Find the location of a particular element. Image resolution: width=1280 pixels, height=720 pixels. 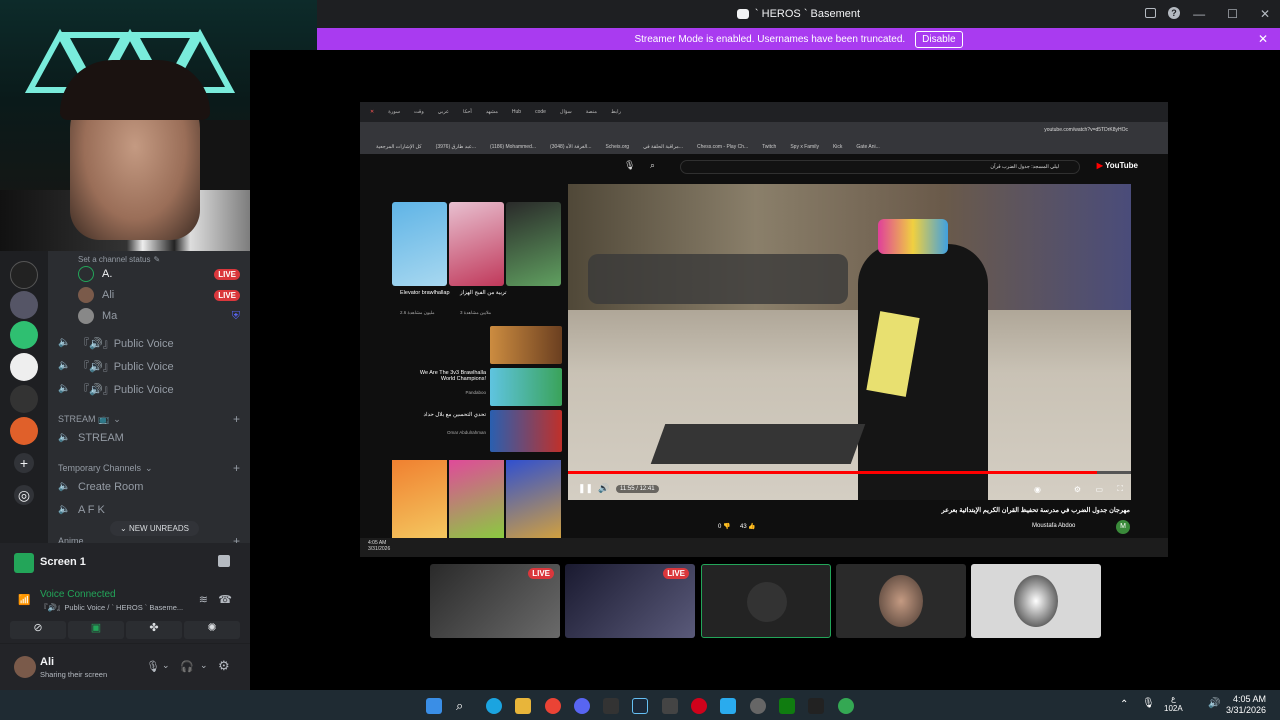

autoplay-icon: ◉ is located at coordinates (1037, 489).